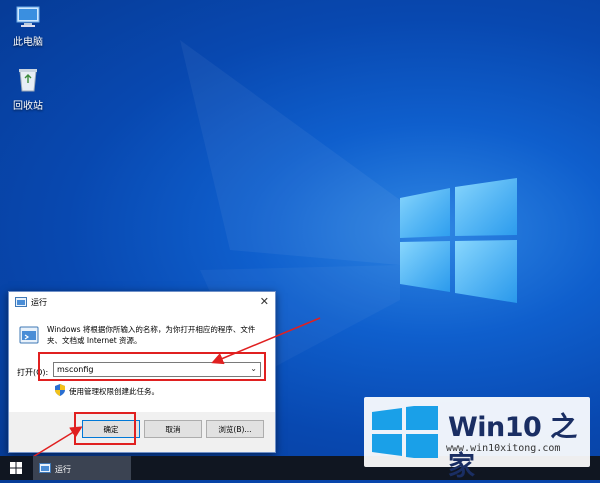 Image resolution: width=600 pixels, height=483 pixels. What do you see at coordinates (82, 468) in the screenshot?
I see `taskbar-item-run: 运行` at bounding box center [82, 468].